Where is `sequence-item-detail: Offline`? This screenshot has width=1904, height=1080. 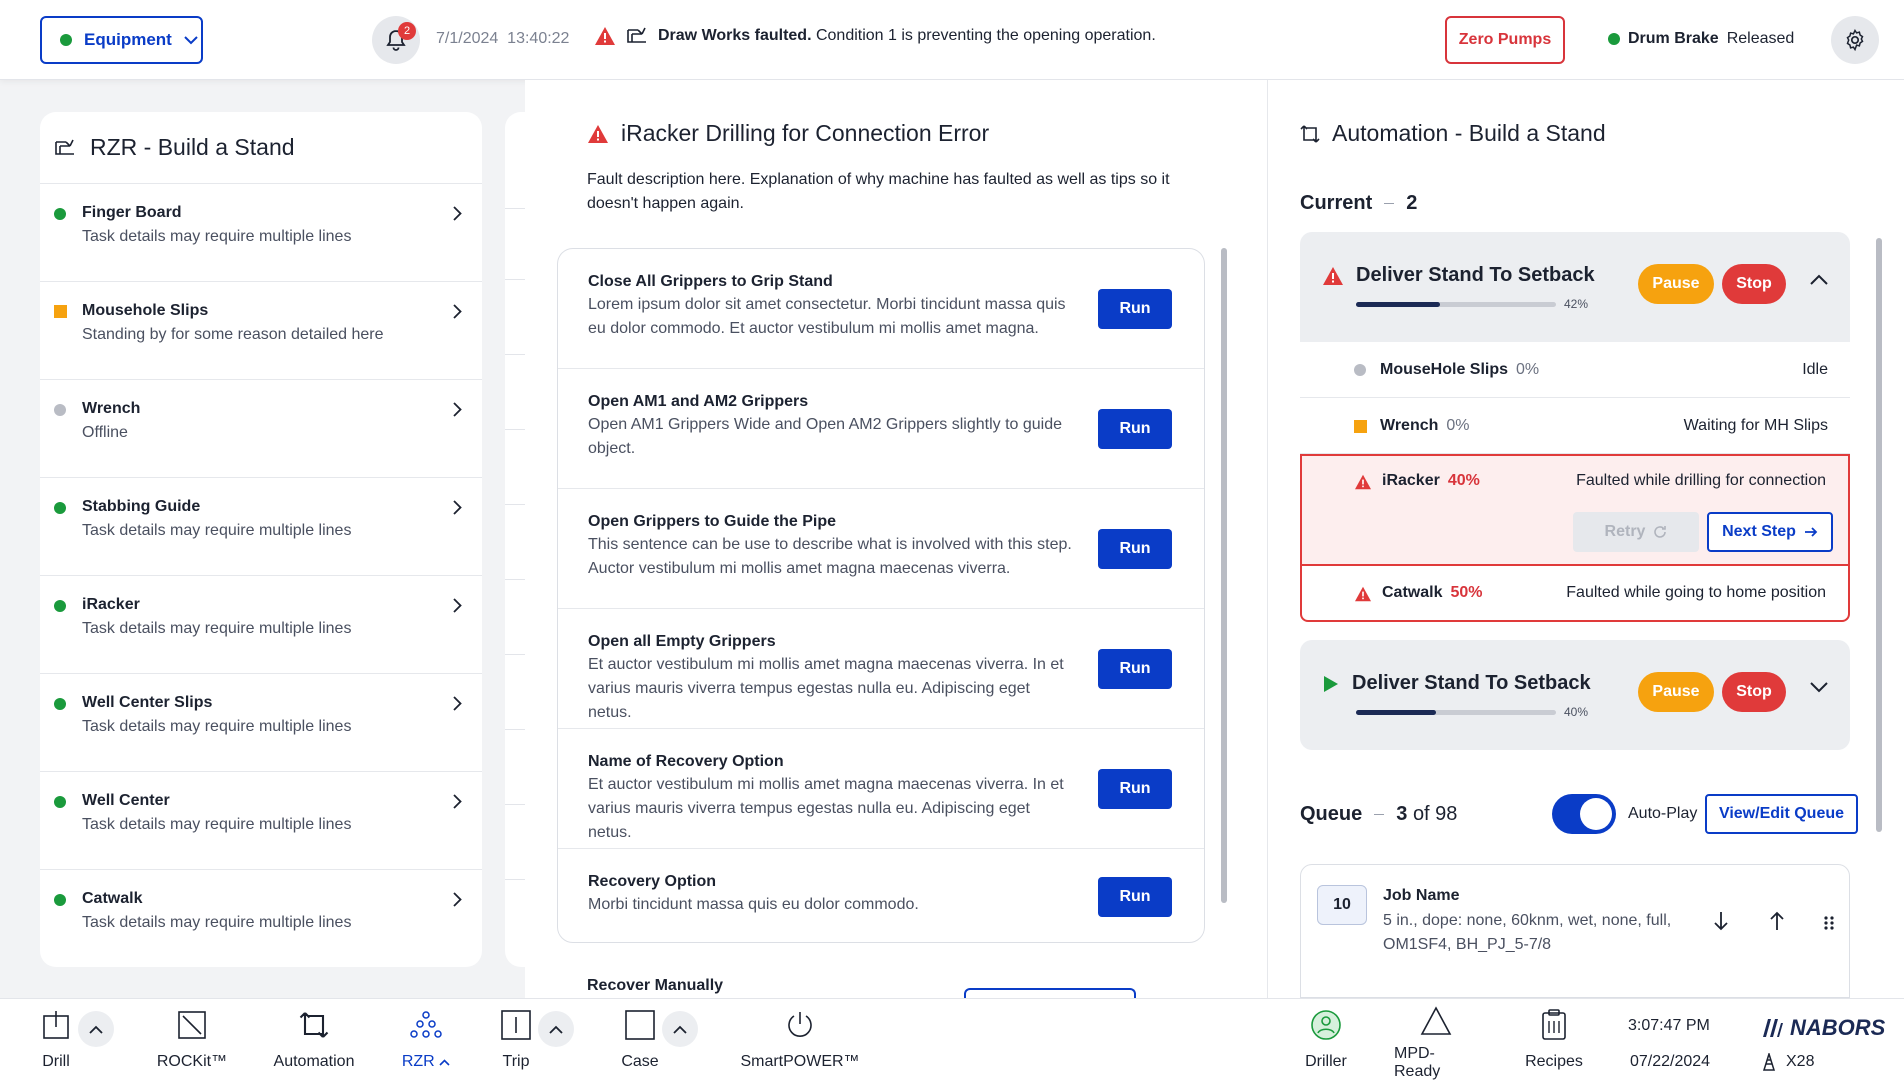 sequence-item-detail: Offline is located at coordinates (105, 432).